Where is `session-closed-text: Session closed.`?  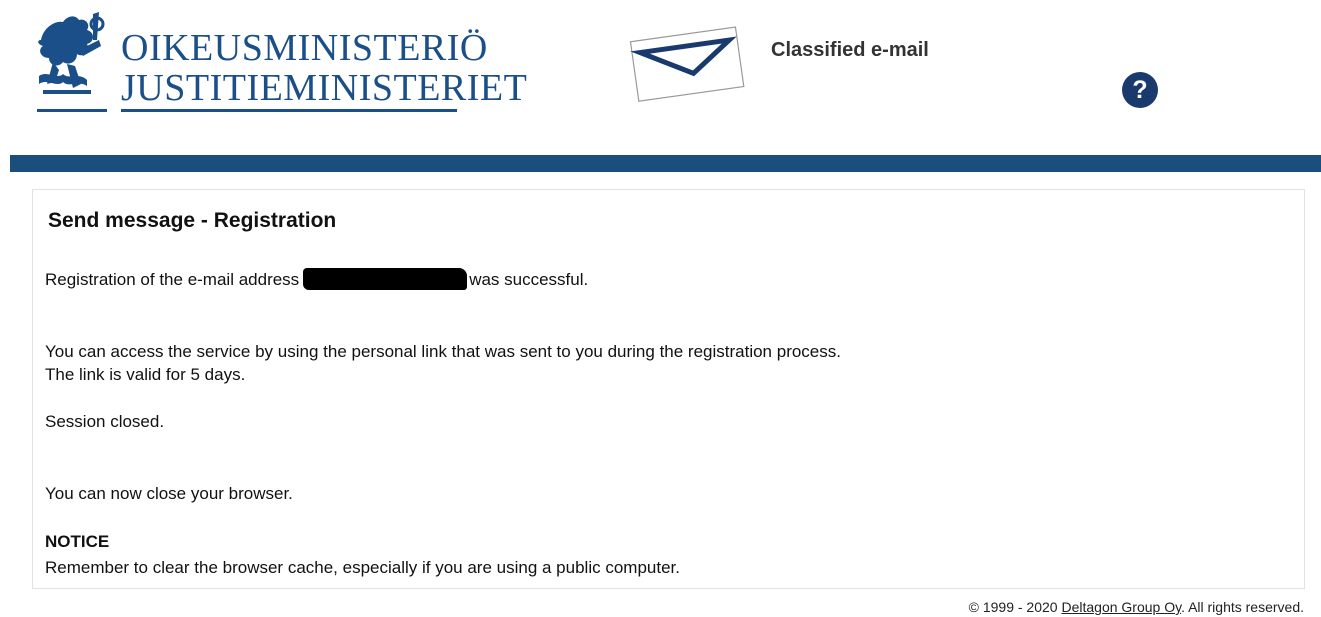
session-closed-text: Session closed. is located at coordinates (105, 421).